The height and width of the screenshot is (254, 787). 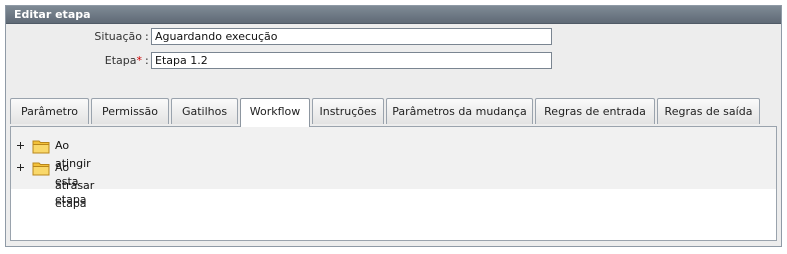 What do you see at coordinates (74, 60) in the screenshot?
I see `etapa-label-wrap: Etapa*` at bounding box center [74, 60].